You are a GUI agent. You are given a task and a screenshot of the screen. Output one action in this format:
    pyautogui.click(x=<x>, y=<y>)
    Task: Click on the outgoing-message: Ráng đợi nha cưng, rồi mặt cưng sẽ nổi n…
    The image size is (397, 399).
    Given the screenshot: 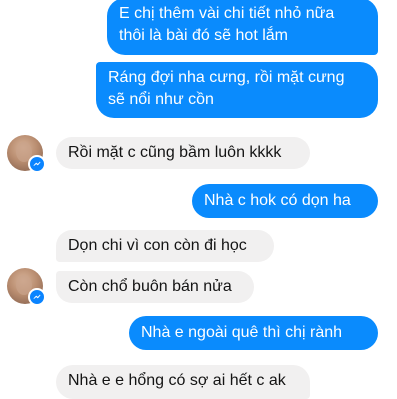 What is the action you would take?
    pyautogui.click(x=237, y=90)
    